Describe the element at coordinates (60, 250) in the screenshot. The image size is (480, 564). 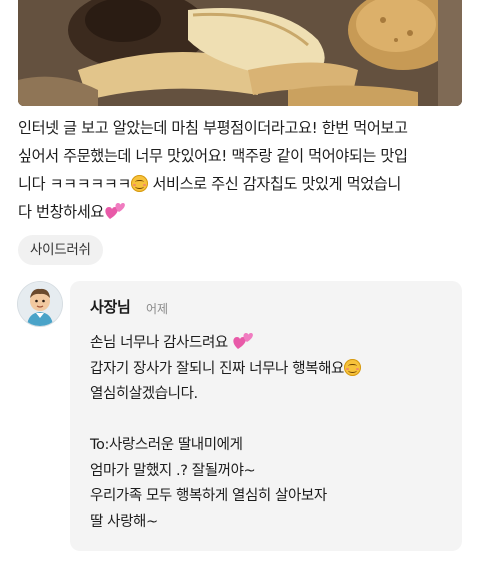
I see `menu-tag: 사이드러쉬` at that location.